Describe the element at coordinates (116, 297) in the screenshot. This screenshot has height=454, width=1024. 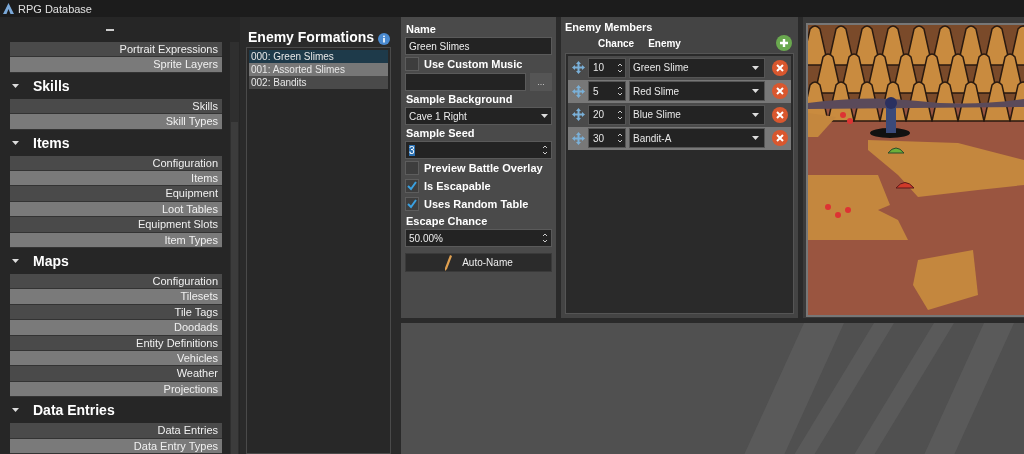
I see `sidebar-item: Tilesets` at that location.